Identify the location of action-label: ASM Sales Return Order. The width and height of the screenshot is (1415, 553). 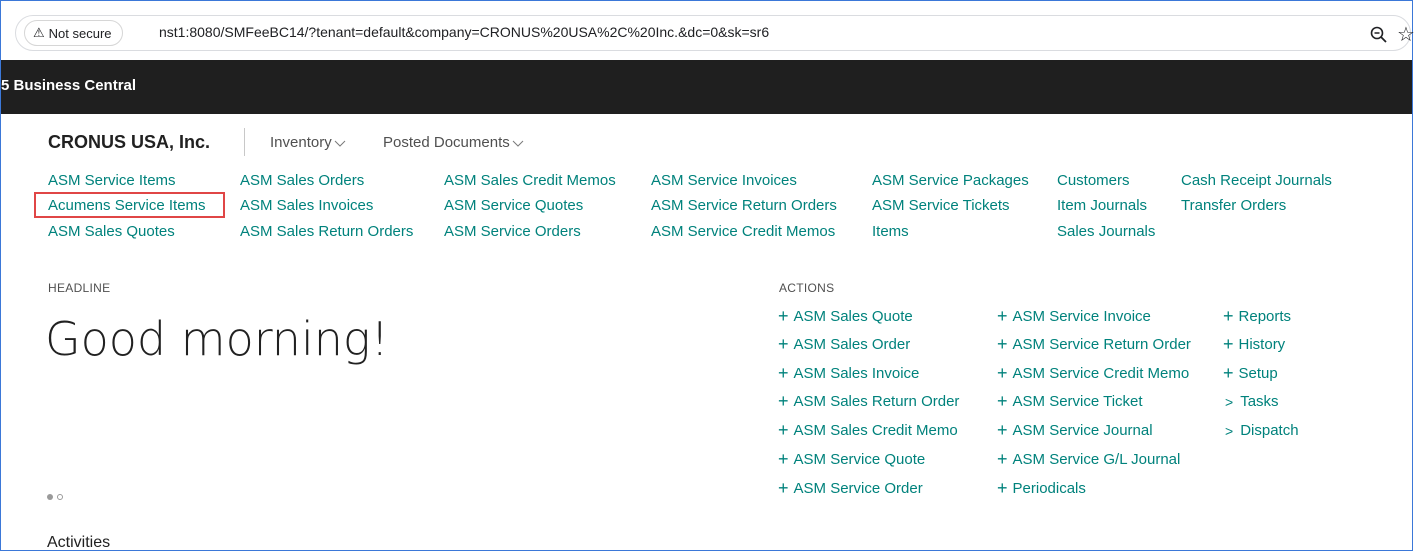
(876, 401).